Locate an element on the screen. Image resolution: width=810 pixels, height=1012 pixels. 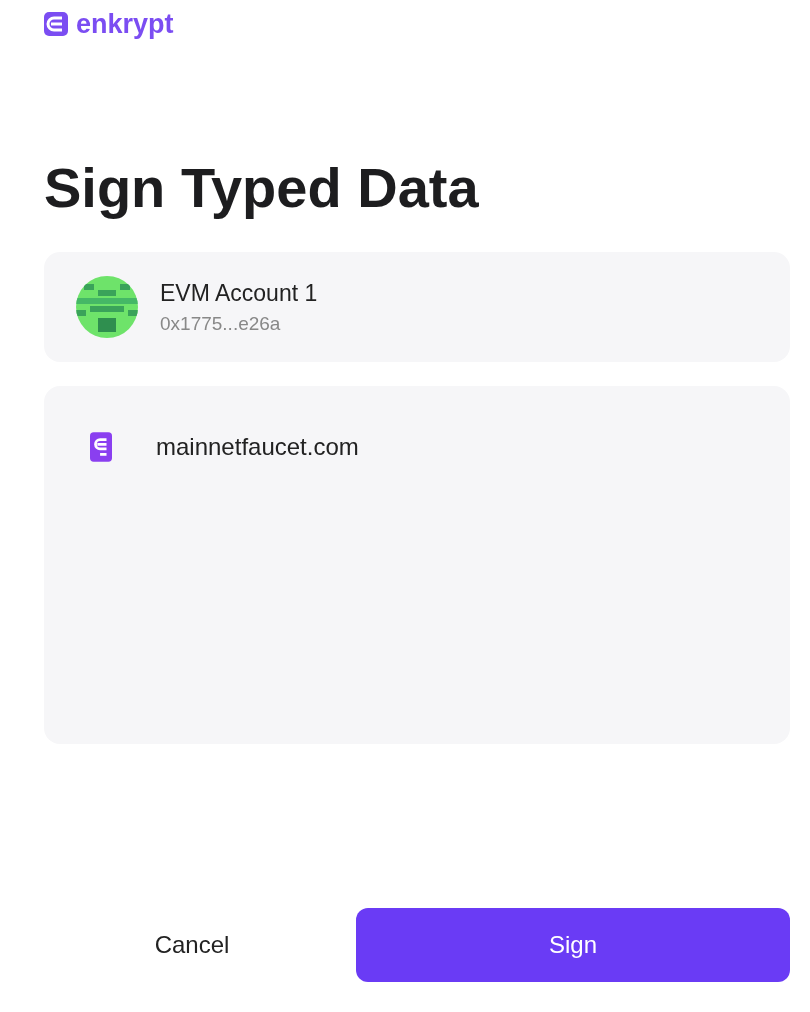
logo-text: enkrypt is located at coordinates (125, 24).